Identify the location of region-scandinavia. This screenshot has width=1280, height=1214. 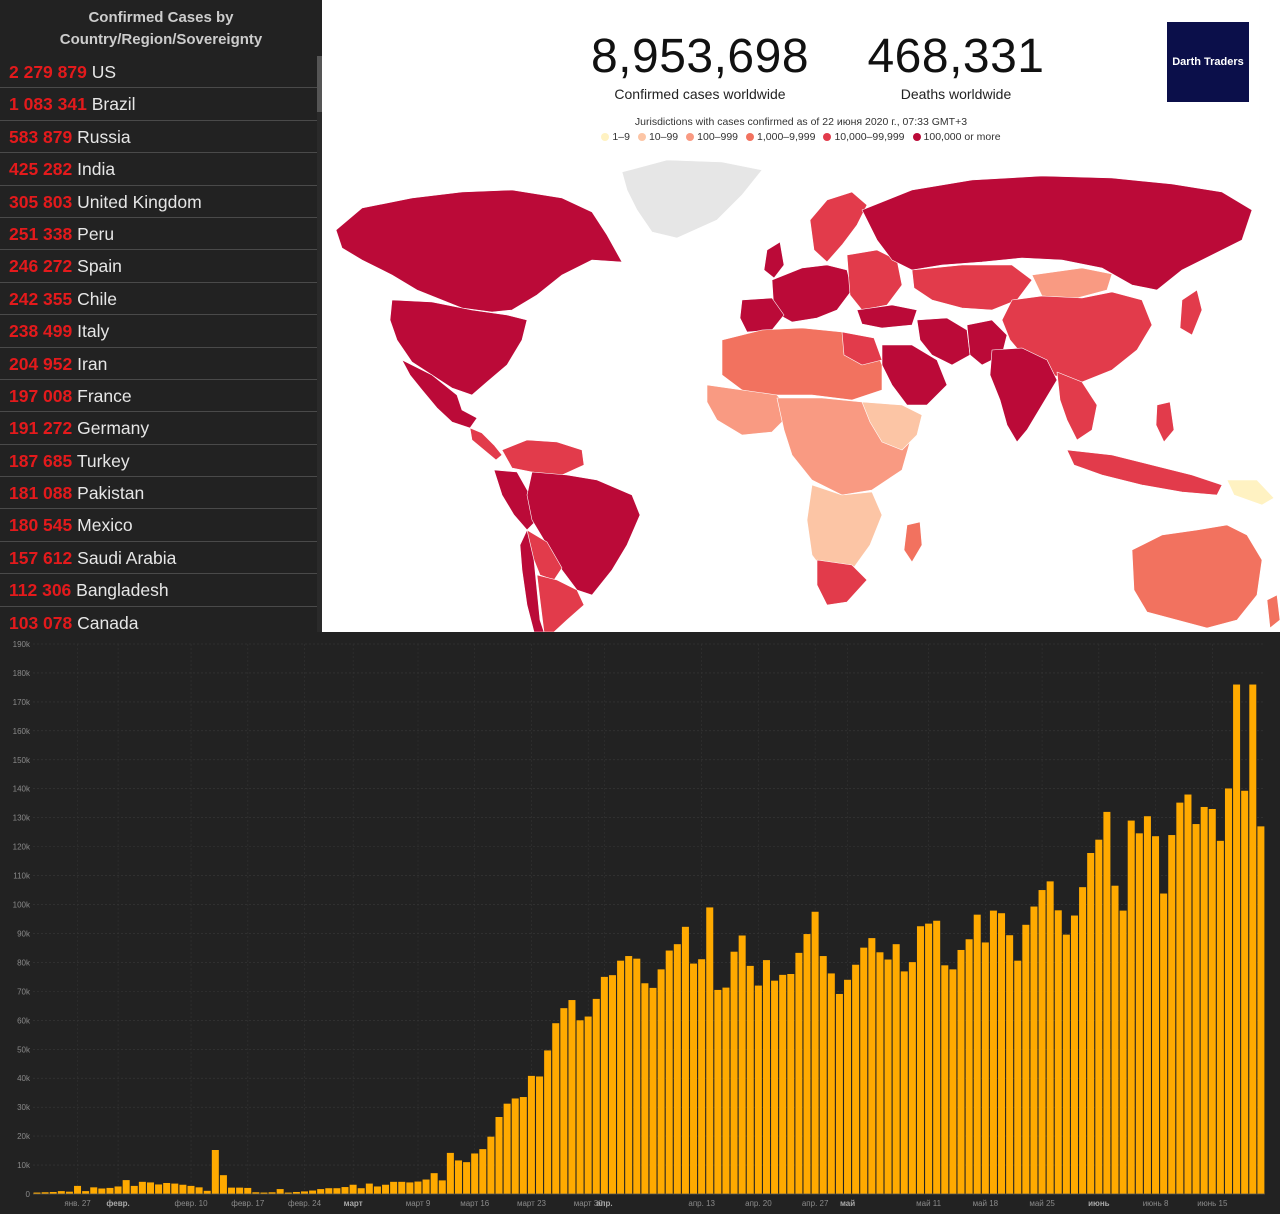
(838, 227).